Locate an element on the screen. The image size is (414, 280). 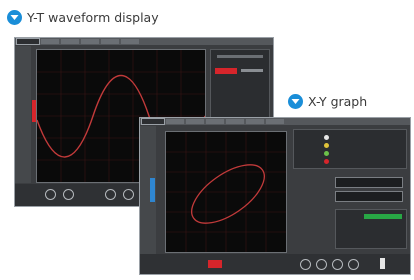
xy-caption: X-Y graph is located at coordinates (327, 101).